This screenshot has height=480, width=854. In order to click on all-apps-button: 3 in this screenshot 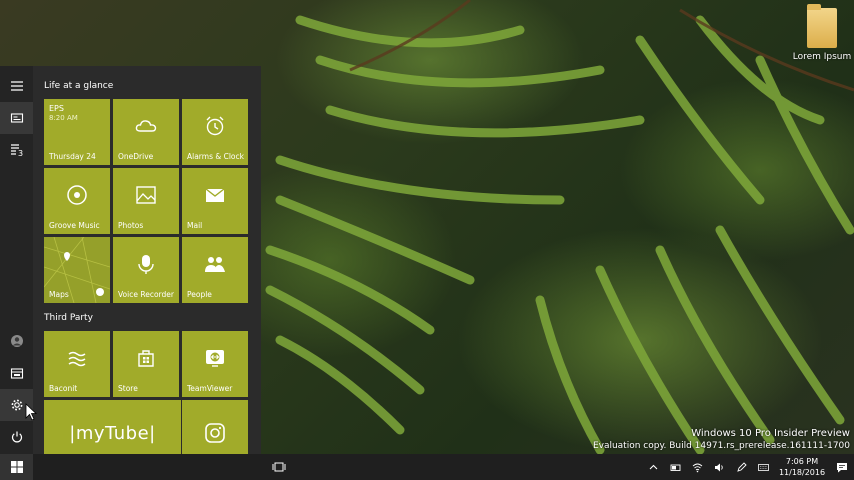, I will do `click(16, 150)`.